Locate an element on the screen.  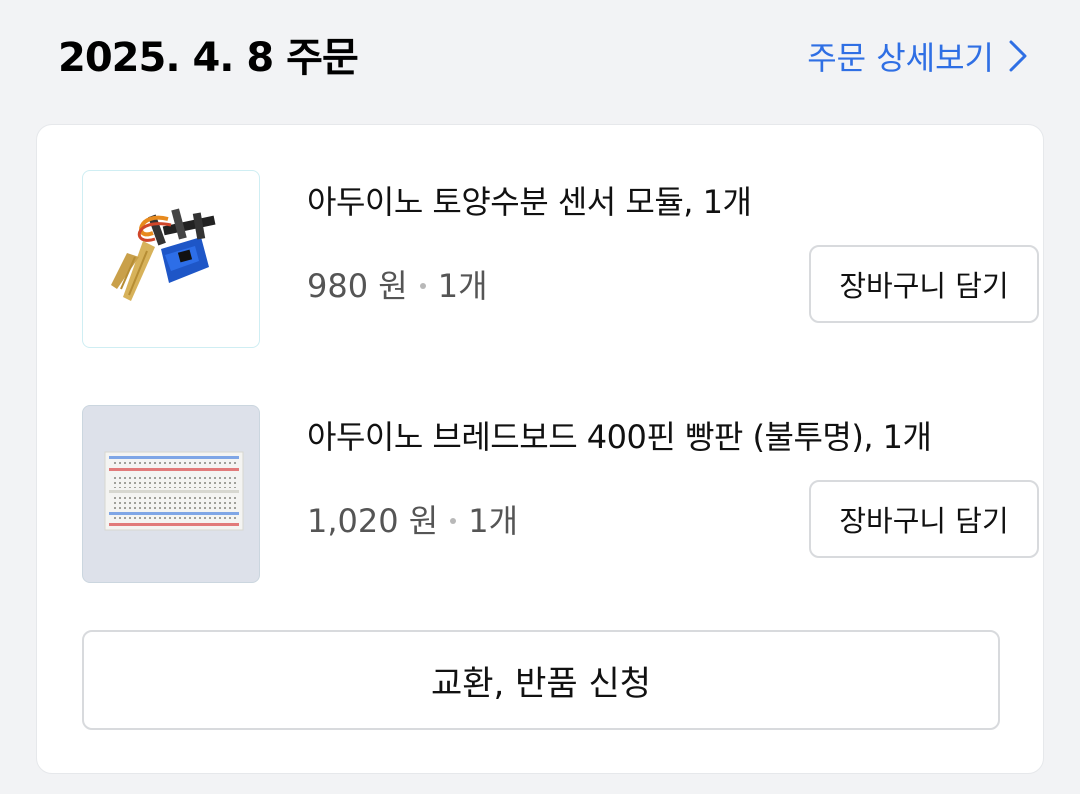
product-meta: 1,020 원 1개 is located at coordinates (412, 521).